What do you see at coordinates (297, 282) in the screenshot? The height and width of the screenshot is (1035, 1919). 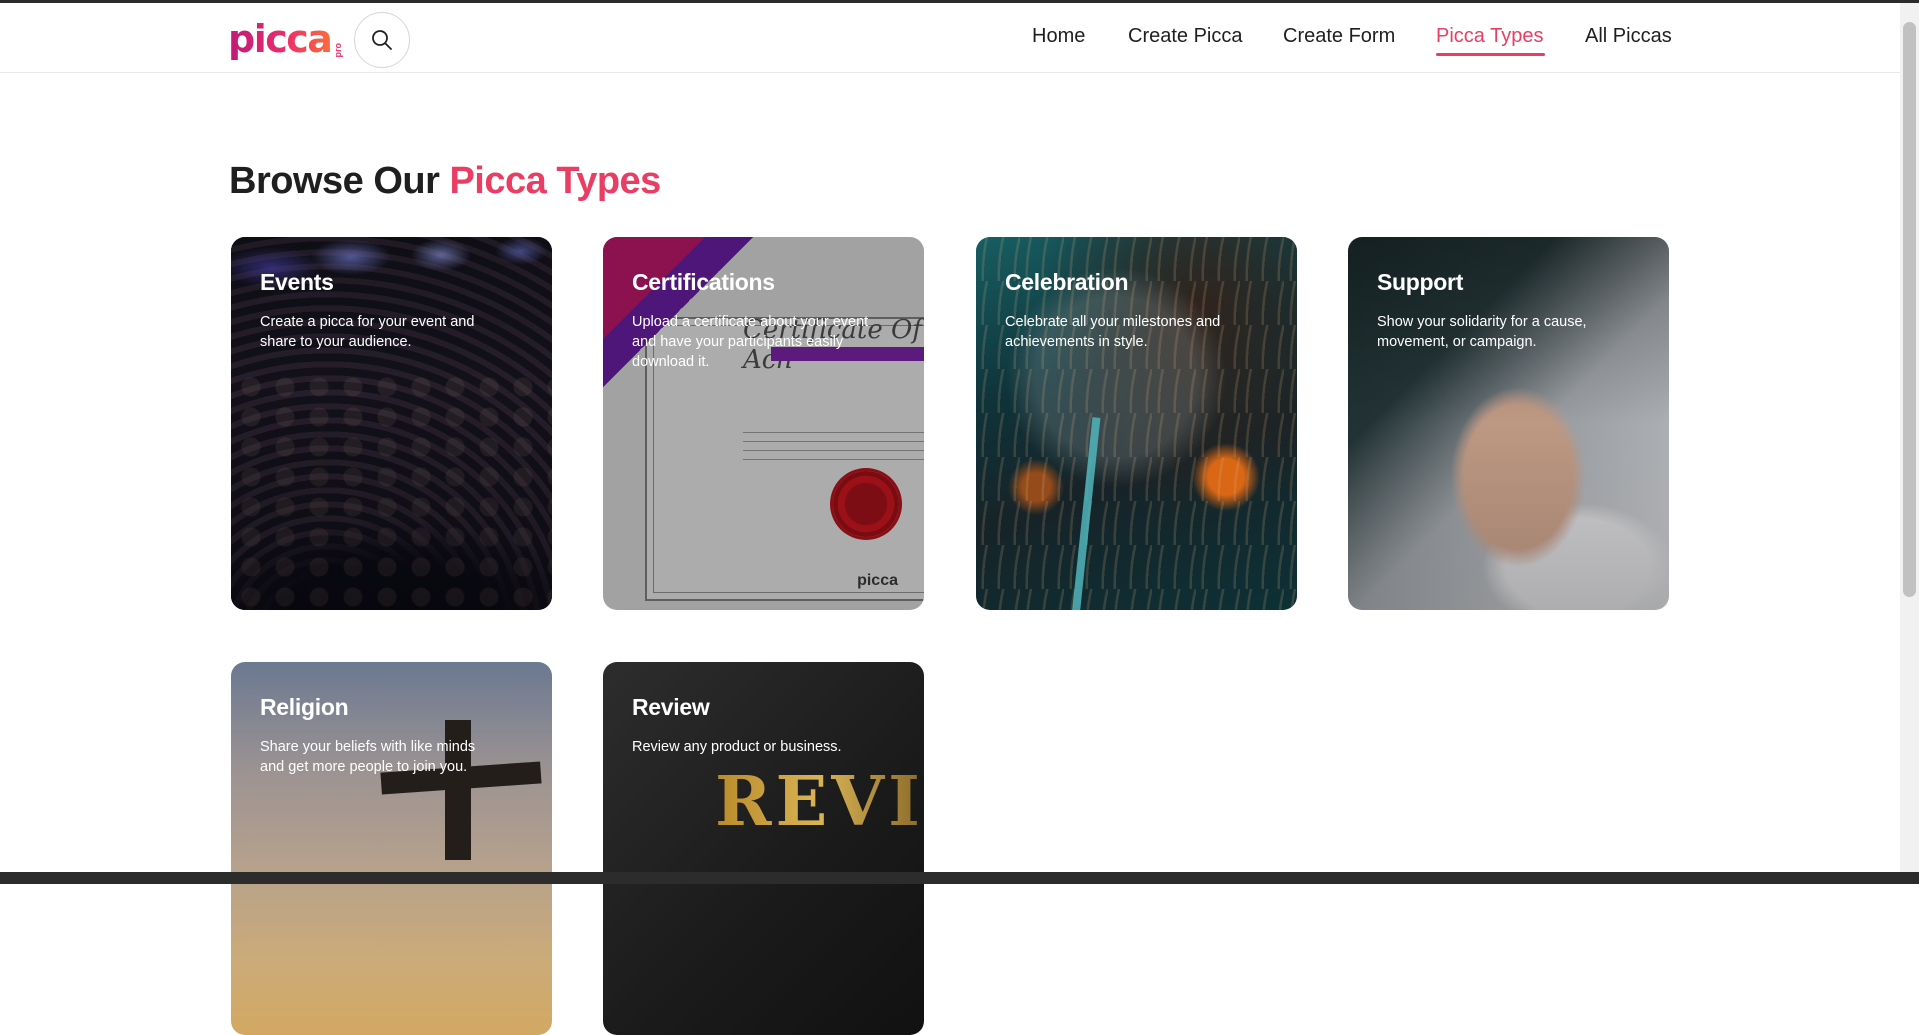 I see `card-title: Events` at bounding box center [297, 282].